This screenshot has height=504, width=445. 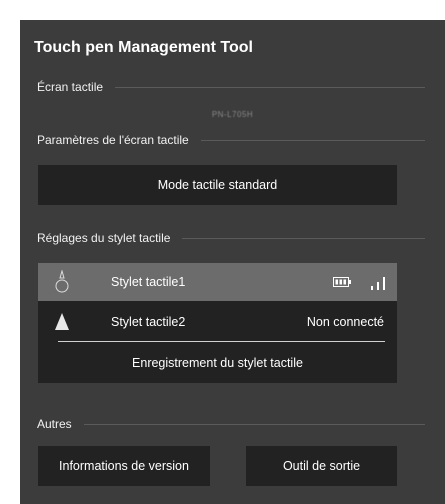 What do you see at coordinates (70, 87) in the screenshot?
I see `screen-section-label: Écran tactile` at bounding box center [70, 87].